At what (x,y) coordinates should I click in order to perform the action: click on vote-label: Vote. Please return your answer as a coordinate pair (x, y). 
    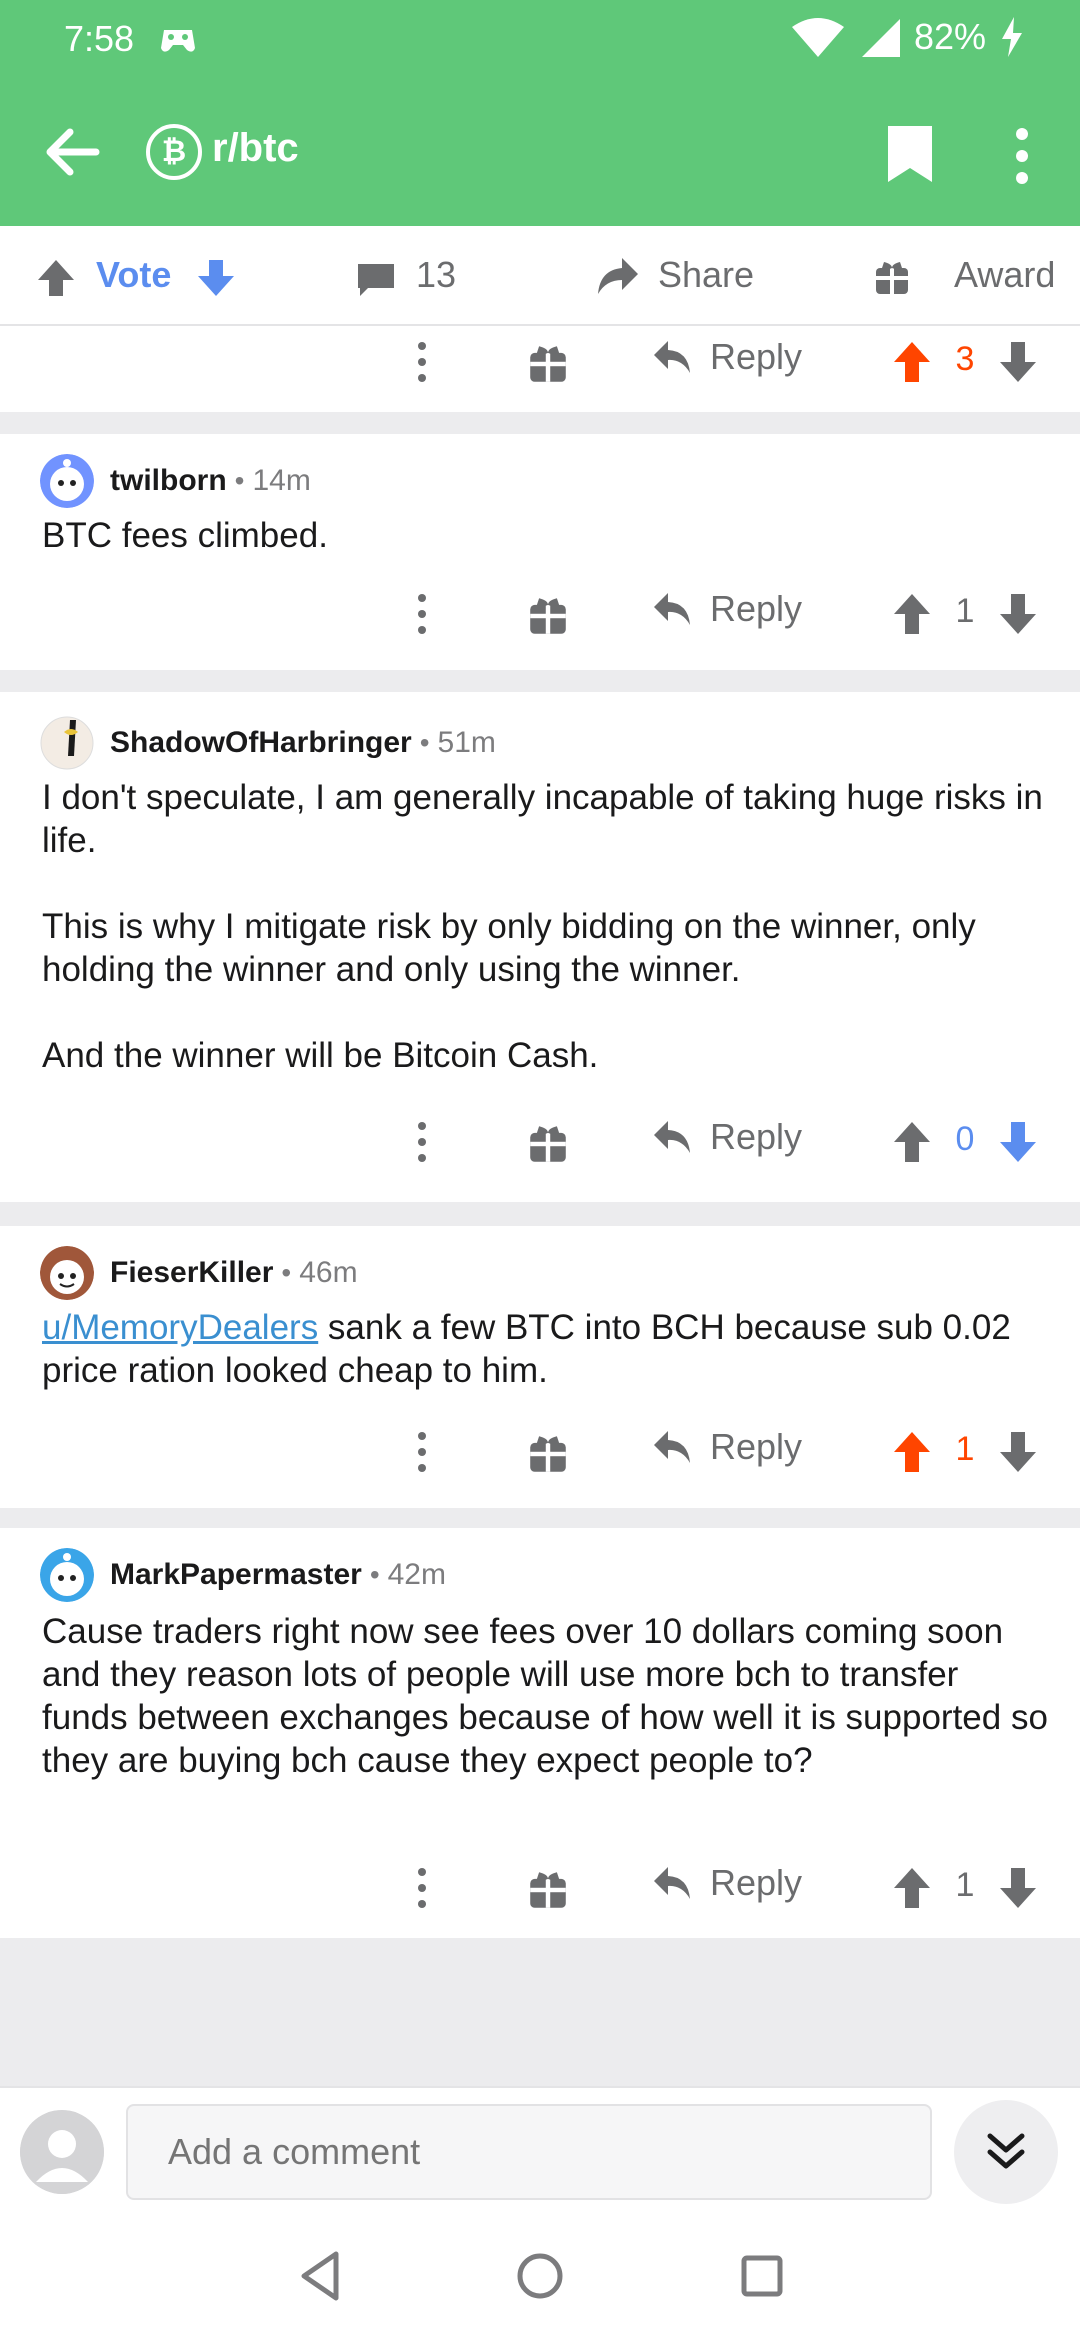
    Looking at the image, I should click on (133, 275).